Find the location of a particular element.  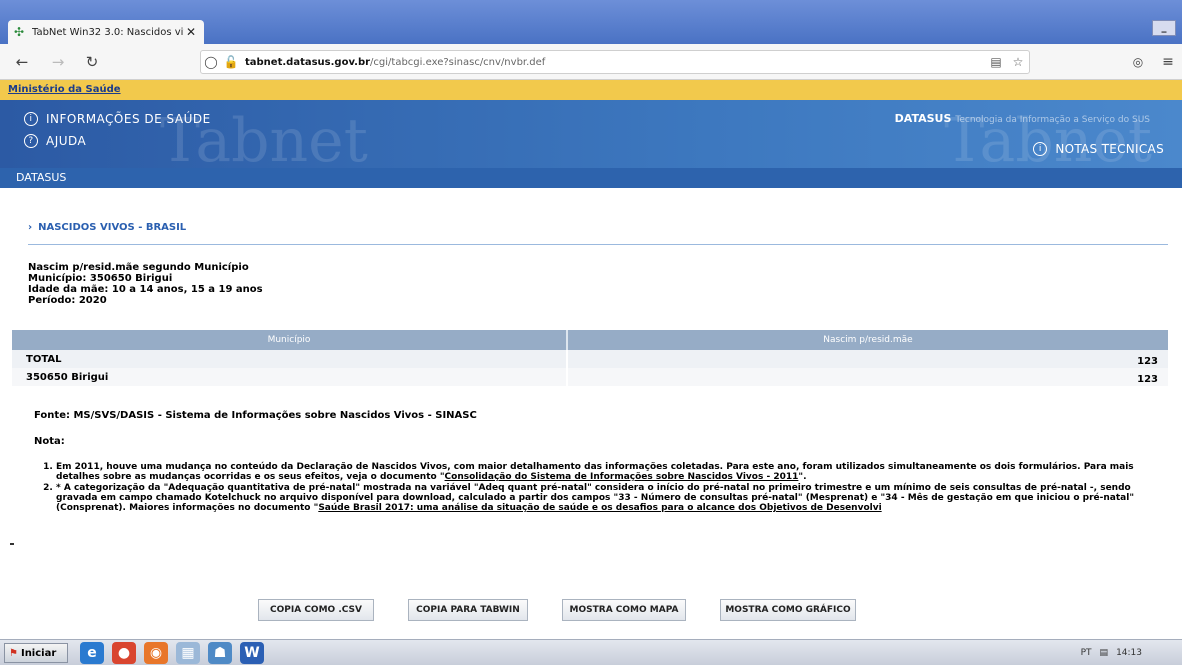

header-municipio: Município is located at coordinates (290, 340).